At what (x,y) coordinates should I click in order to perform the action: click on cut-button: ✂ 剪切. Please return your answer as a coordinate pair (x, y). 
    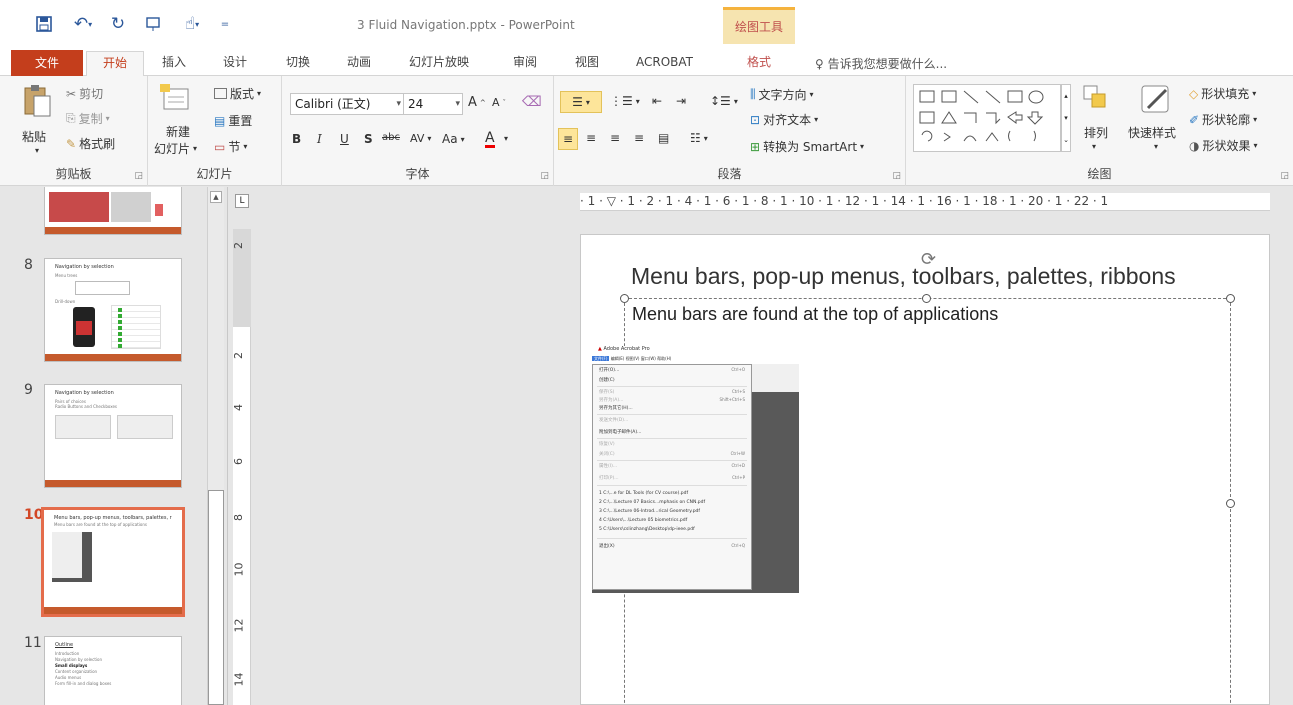
    Looking at the image, I should click on (84, 93).